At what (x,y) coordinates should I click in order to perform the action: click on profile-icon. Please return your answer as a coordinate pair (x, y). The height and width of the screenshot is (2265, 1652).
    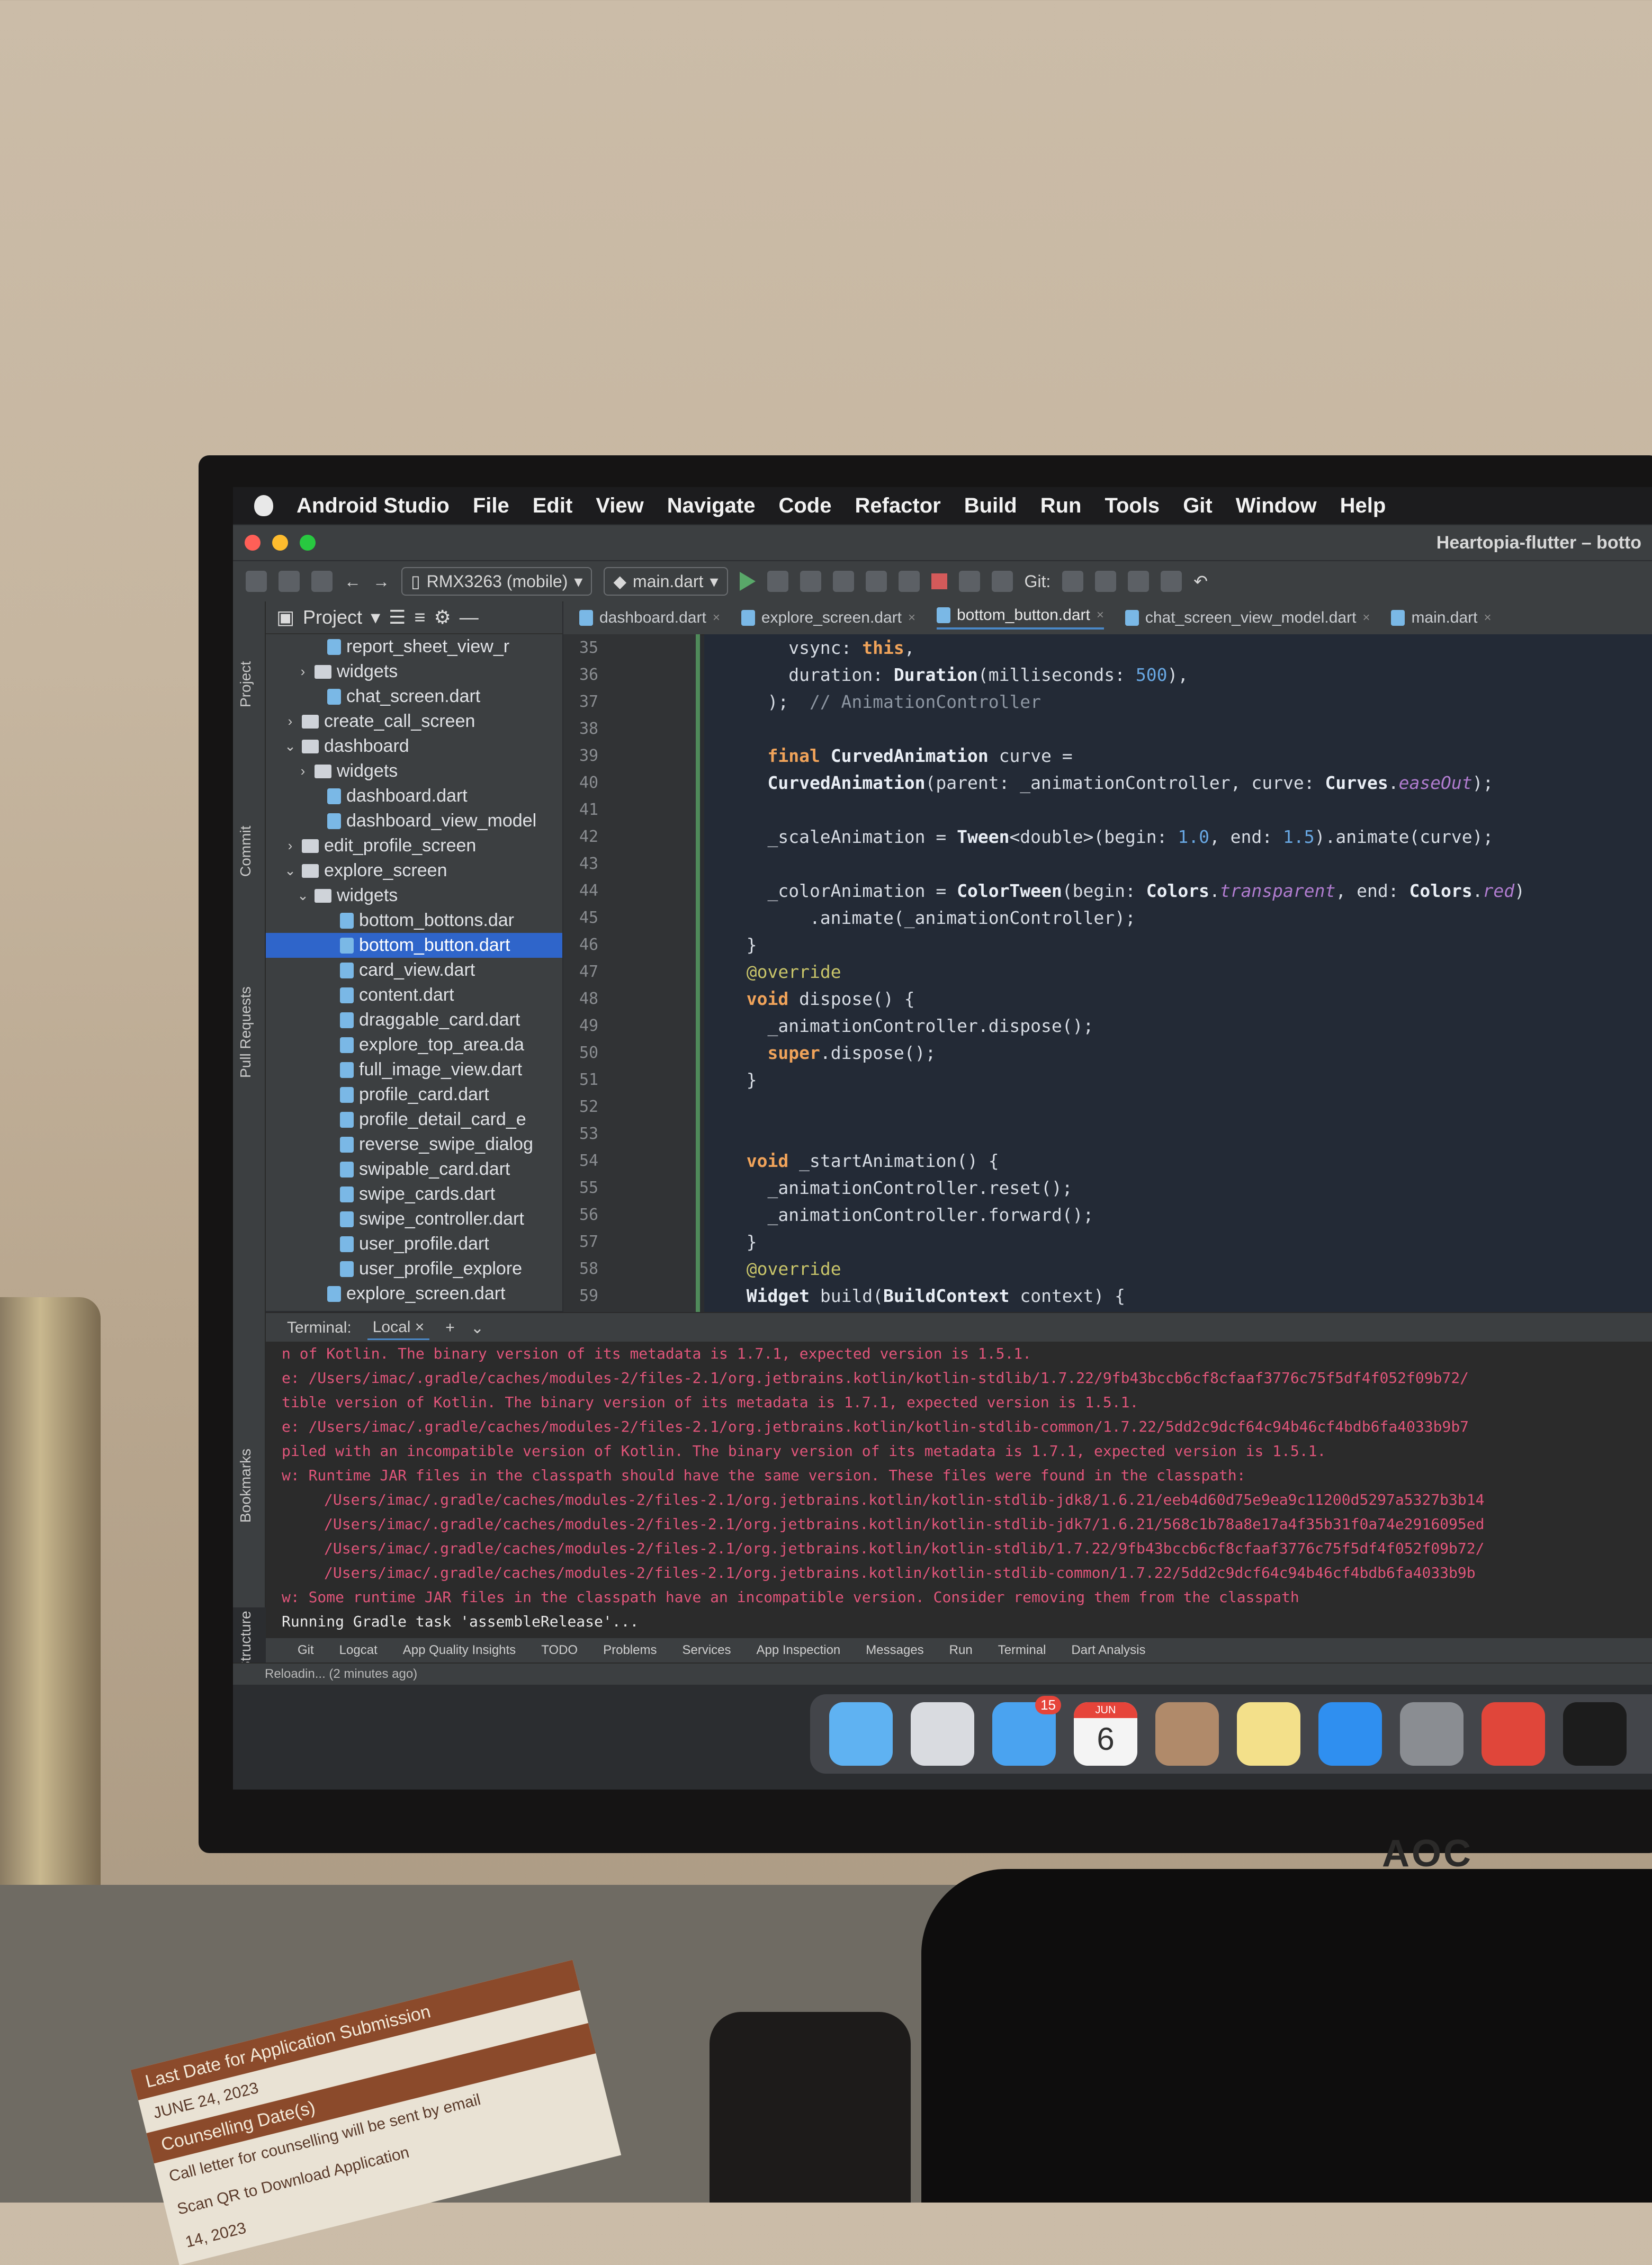
    Looking at the image, I should click on (810, 582).